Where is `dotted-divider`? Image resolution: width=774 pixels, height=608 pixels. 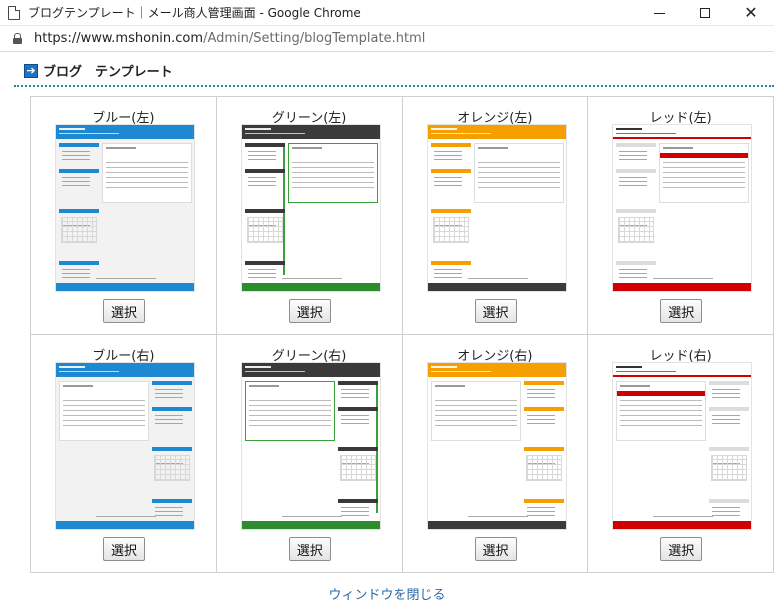 dotted-divider is located at coordinates (394, 86).